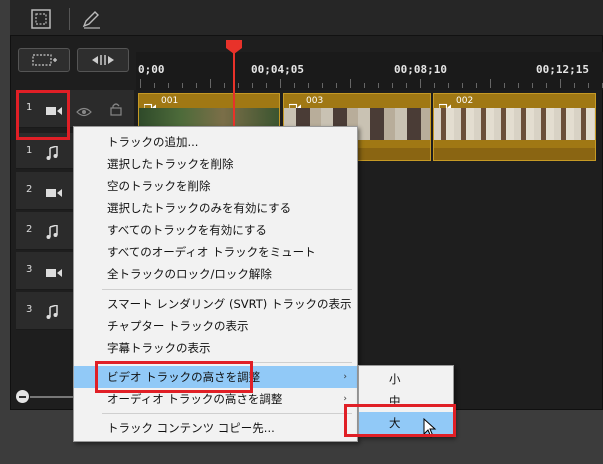  I want to click on menu-item-delete-empty-tracks: 空のトラックを削除, so click(215, 186).